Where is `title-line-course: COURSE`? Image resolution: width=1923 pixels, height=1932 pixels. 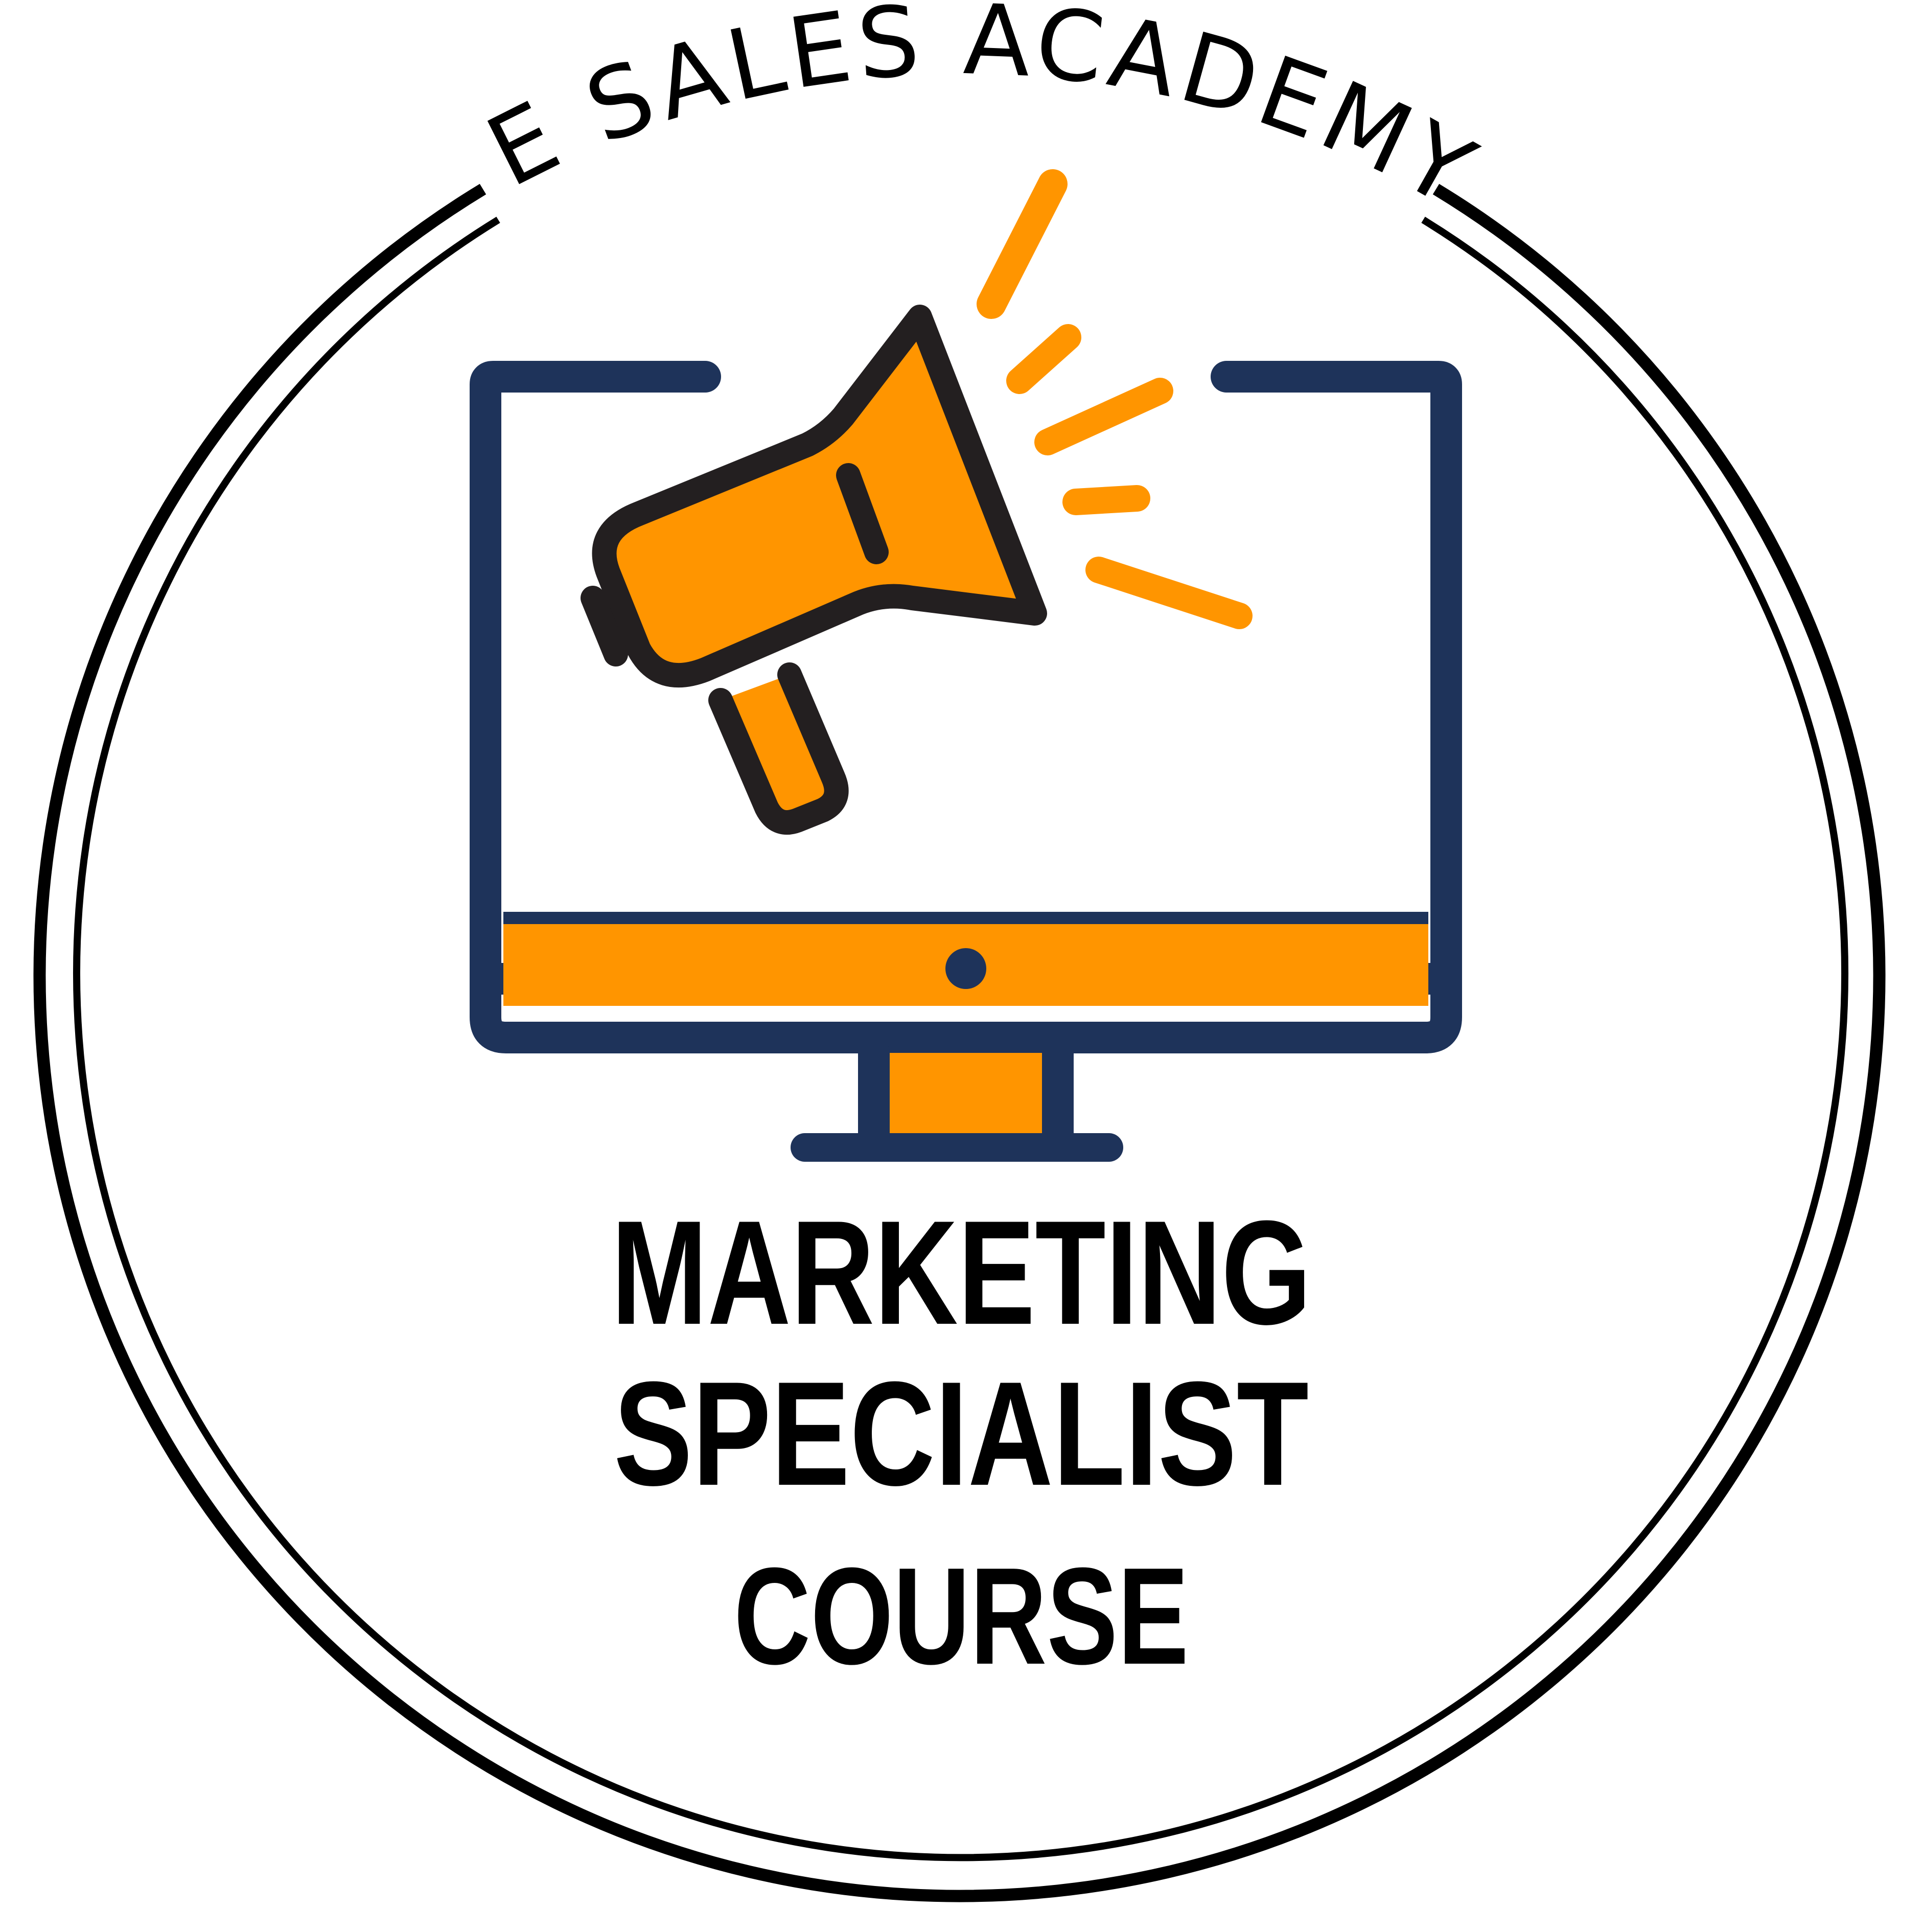
title-line-course: COURSE is located at coordinates (962, 1616).